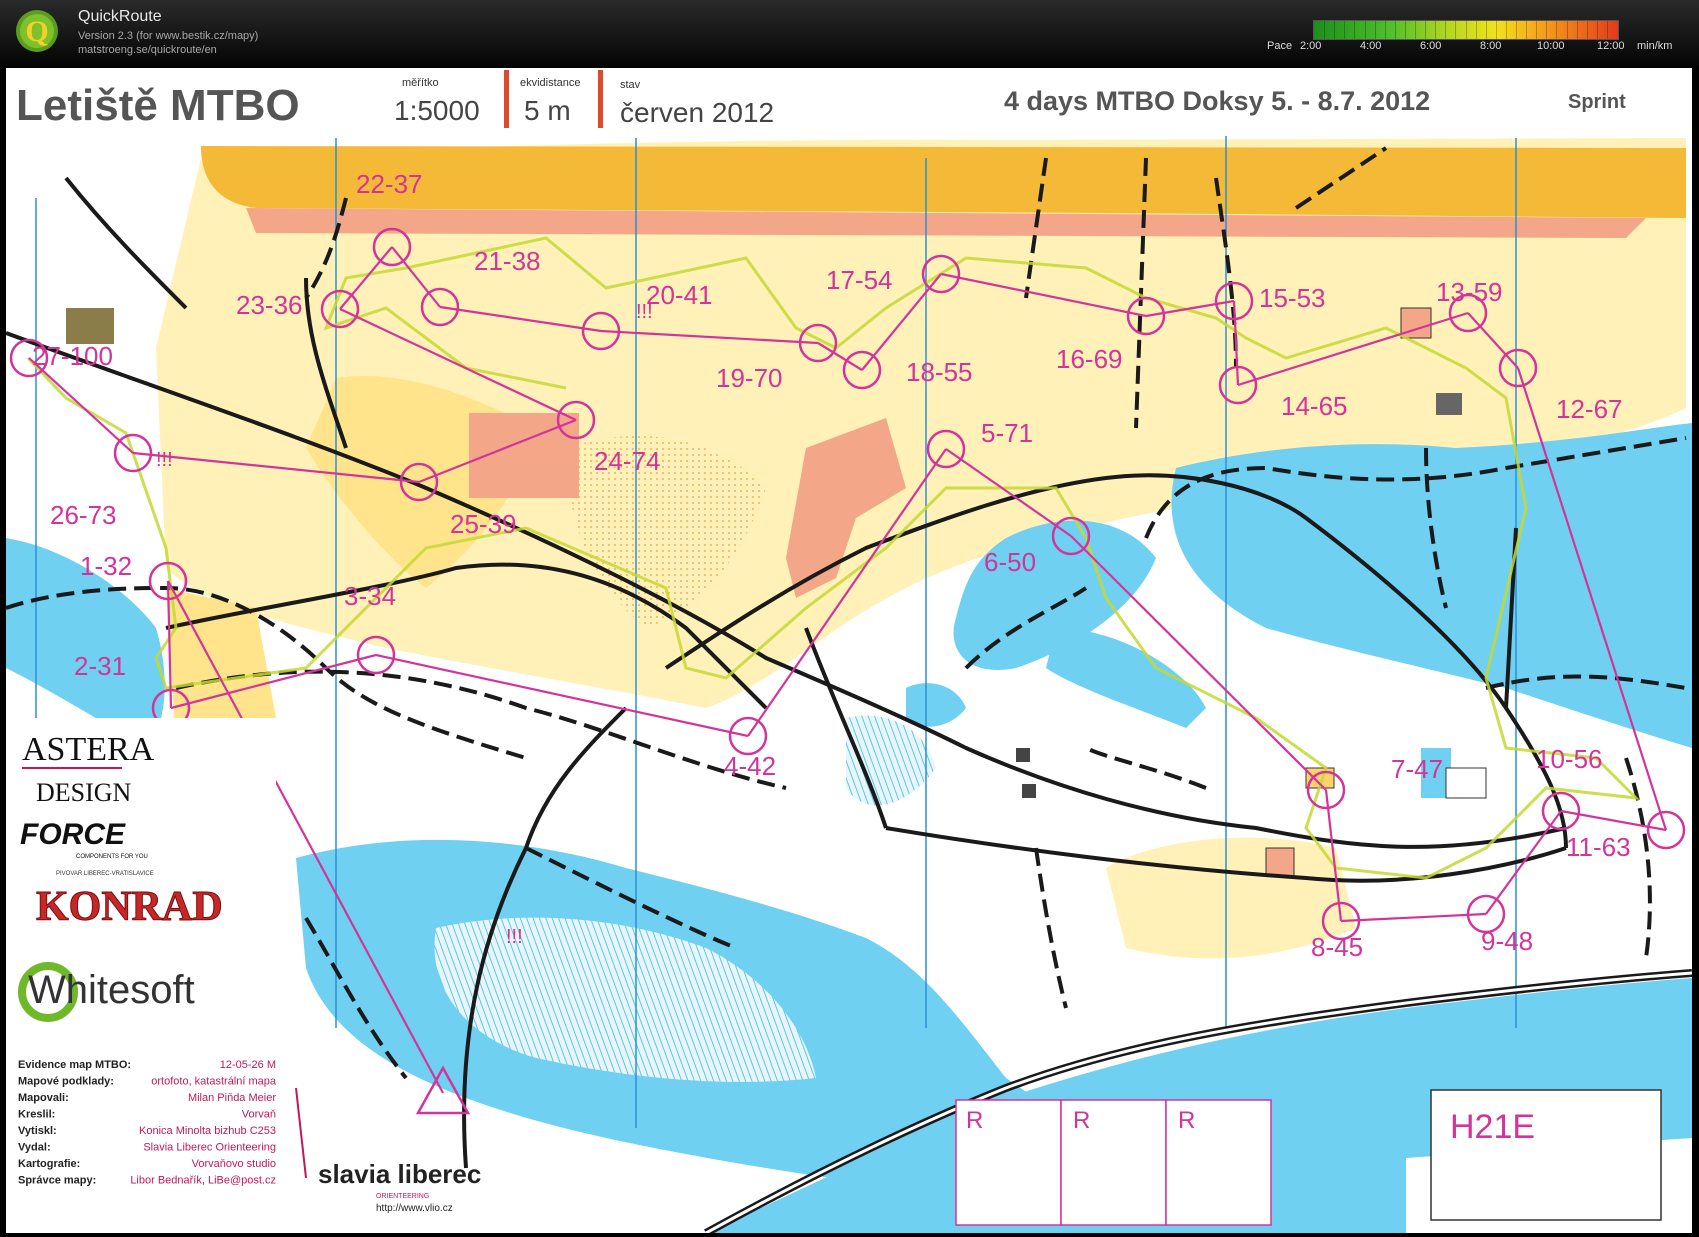 The height and width of the screenshot is (1237, 1699). I want to click on control-label: 1-32, so click(106, 566).